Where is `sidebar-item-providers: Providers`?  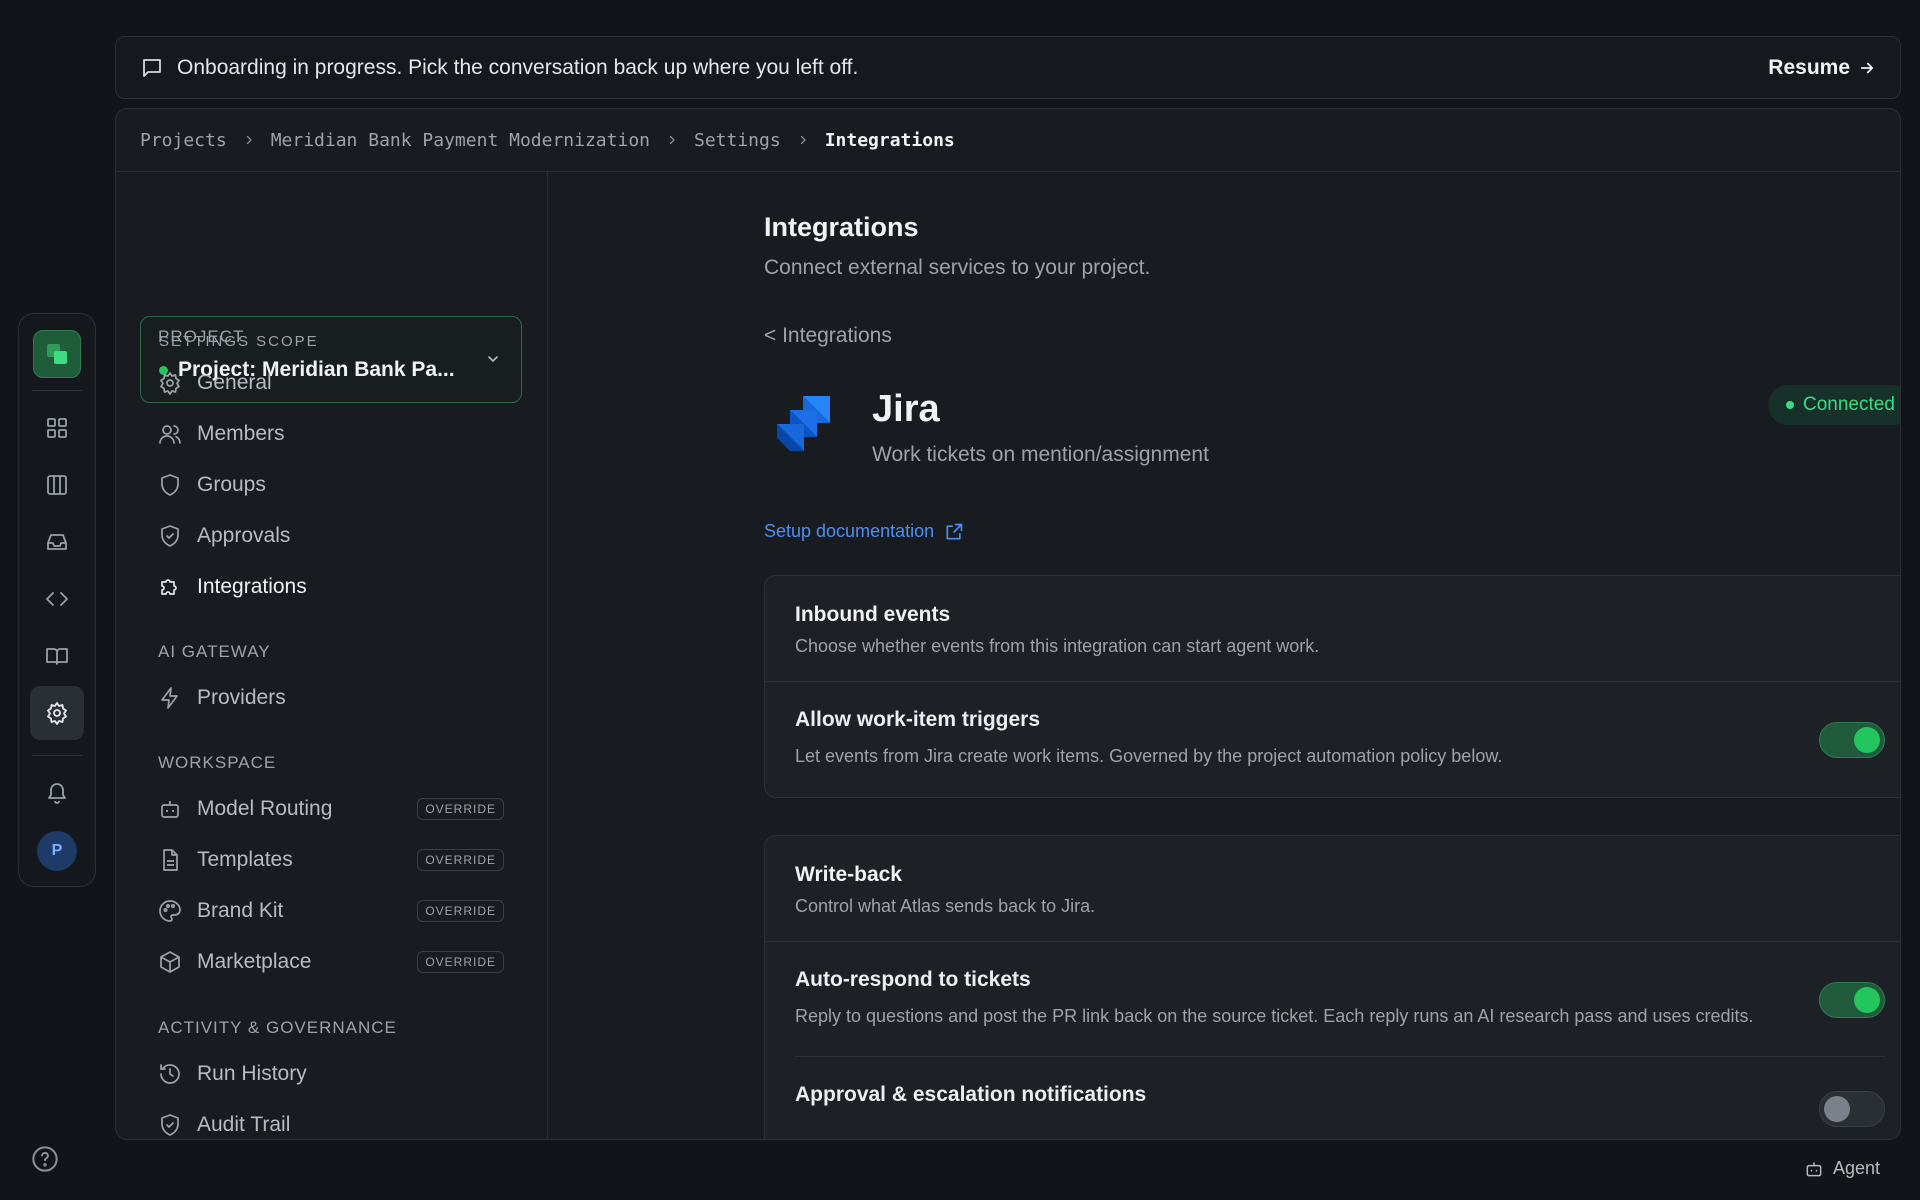
sidebar-item-providers: Providers is located at coordinates (331, 698).